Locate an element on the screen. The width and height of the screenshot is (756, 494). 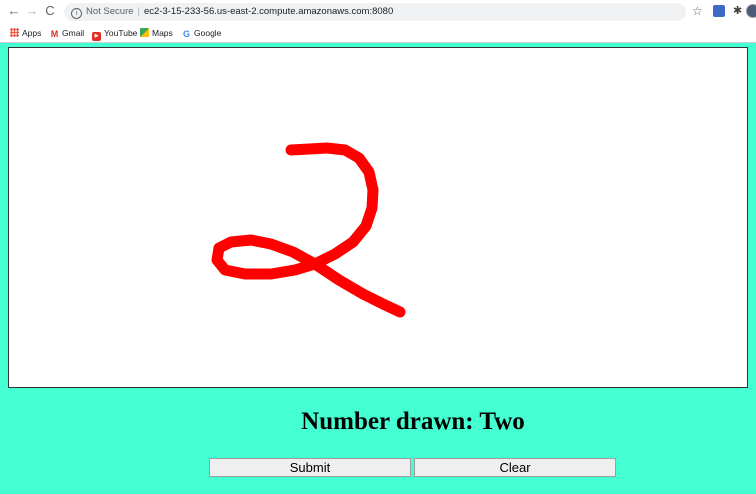
bookmark-google: G Google is located at coordinates (201, 33).